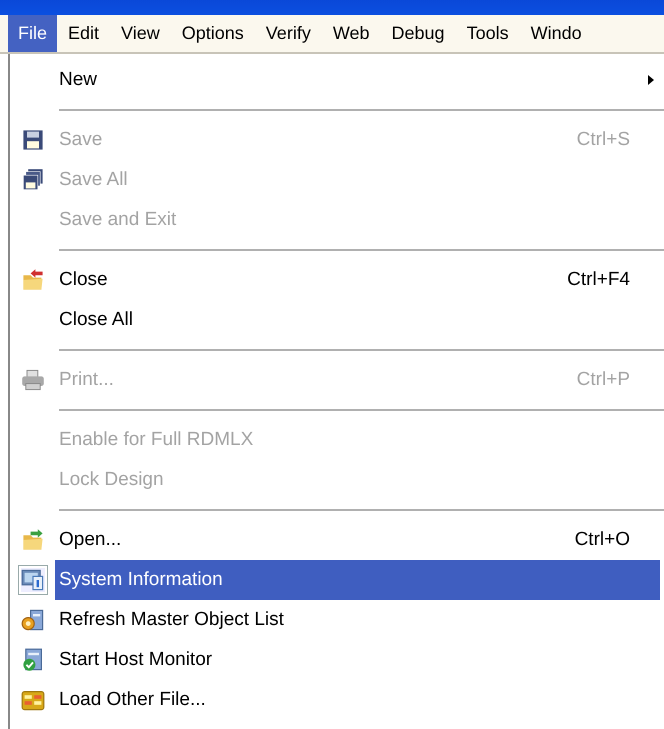 This screenshot has width=664, height=729. Describe the element at coordinates (556, 33) in the screenshot. I see `menu-bar-item: Windo` at that location.